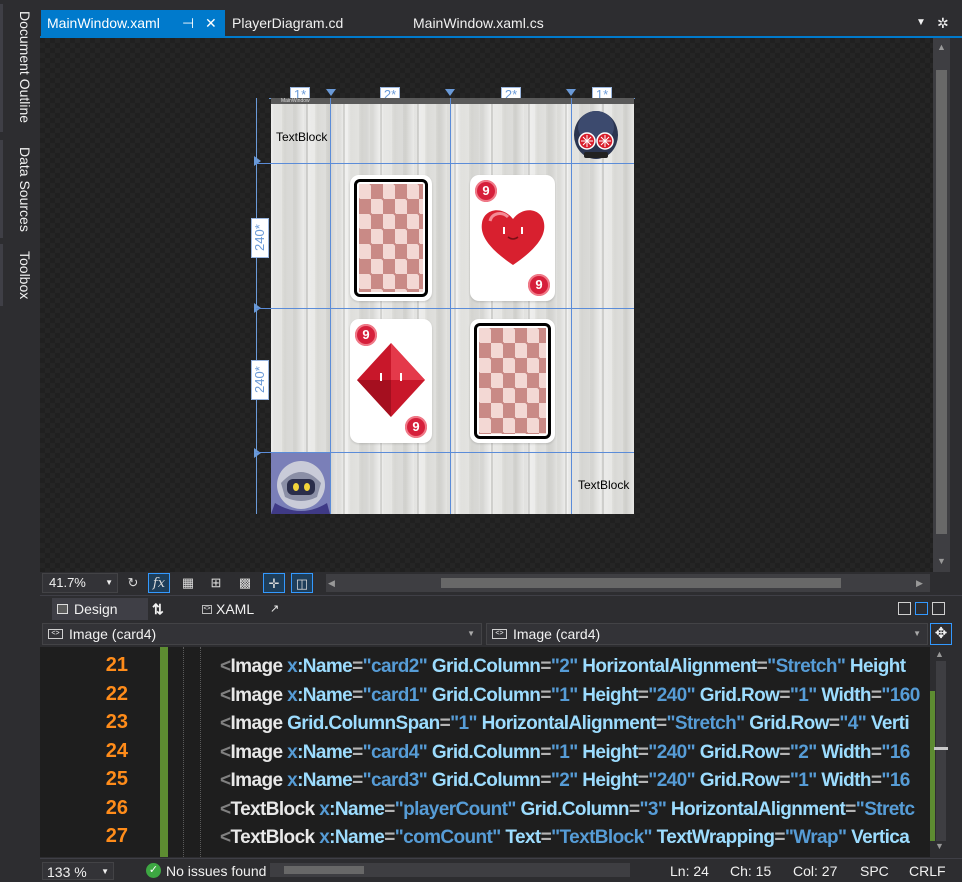 The width and height of the screenshot is (962, 882). What do you see at coordinates (262, 634) in the screenshot?
I see `element-select-left: <> Image (card4) ▼` at bounding box center [262, 634].